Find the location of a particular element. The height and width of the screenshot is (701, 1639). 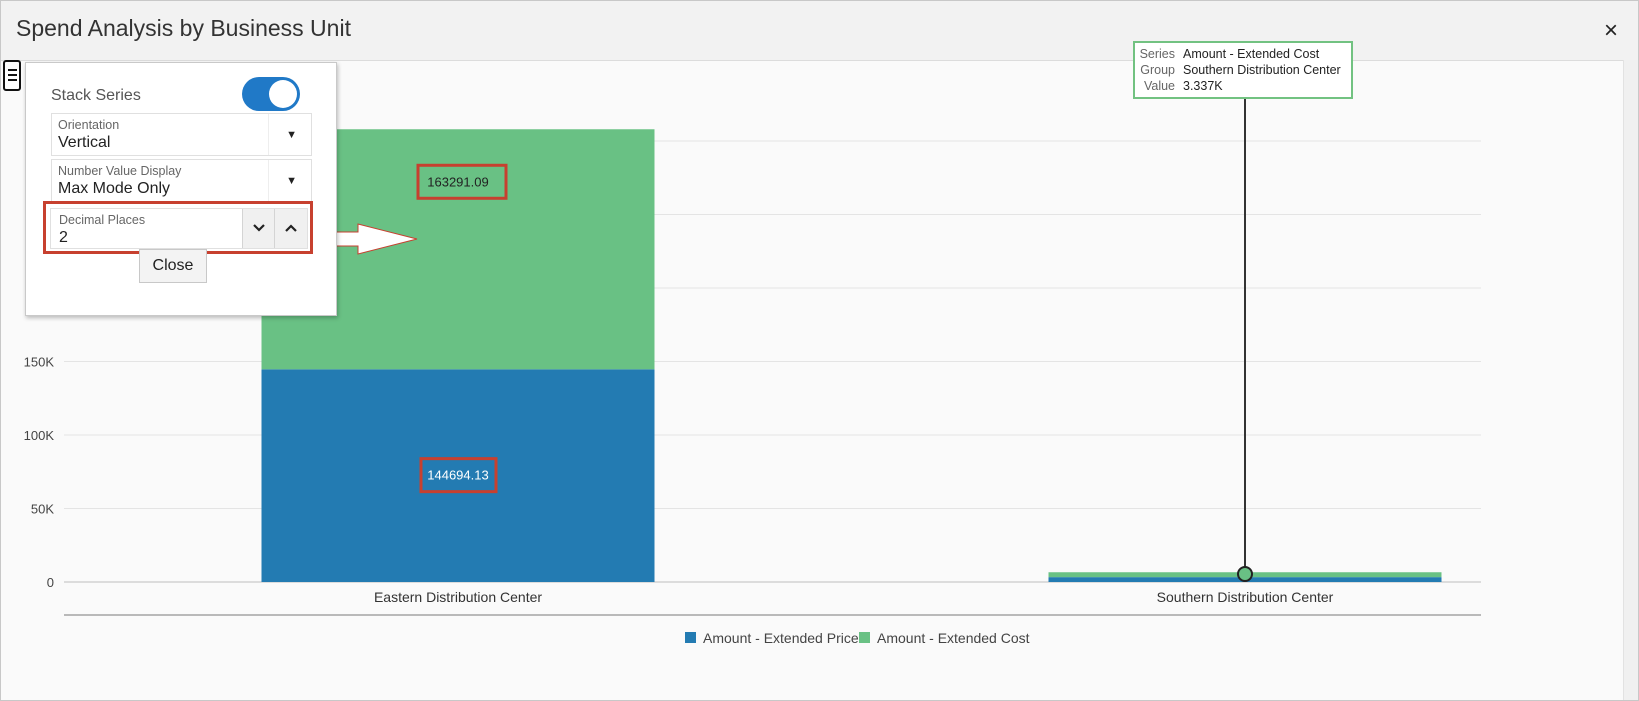

dialog-title: Spend Analysis by Business Unit is located at coordinates (183, 28).